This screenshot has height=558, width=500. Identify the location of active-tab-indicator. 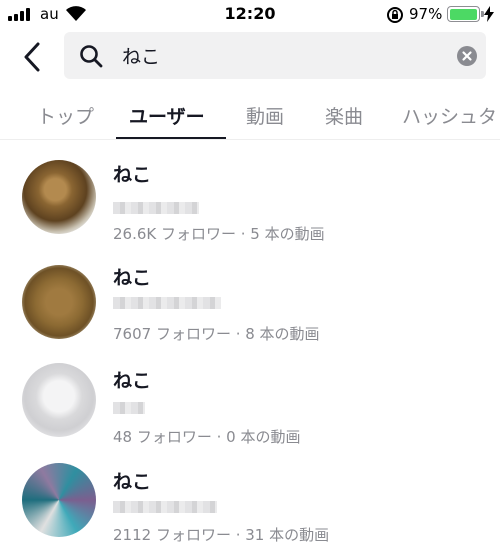
(171, 138).